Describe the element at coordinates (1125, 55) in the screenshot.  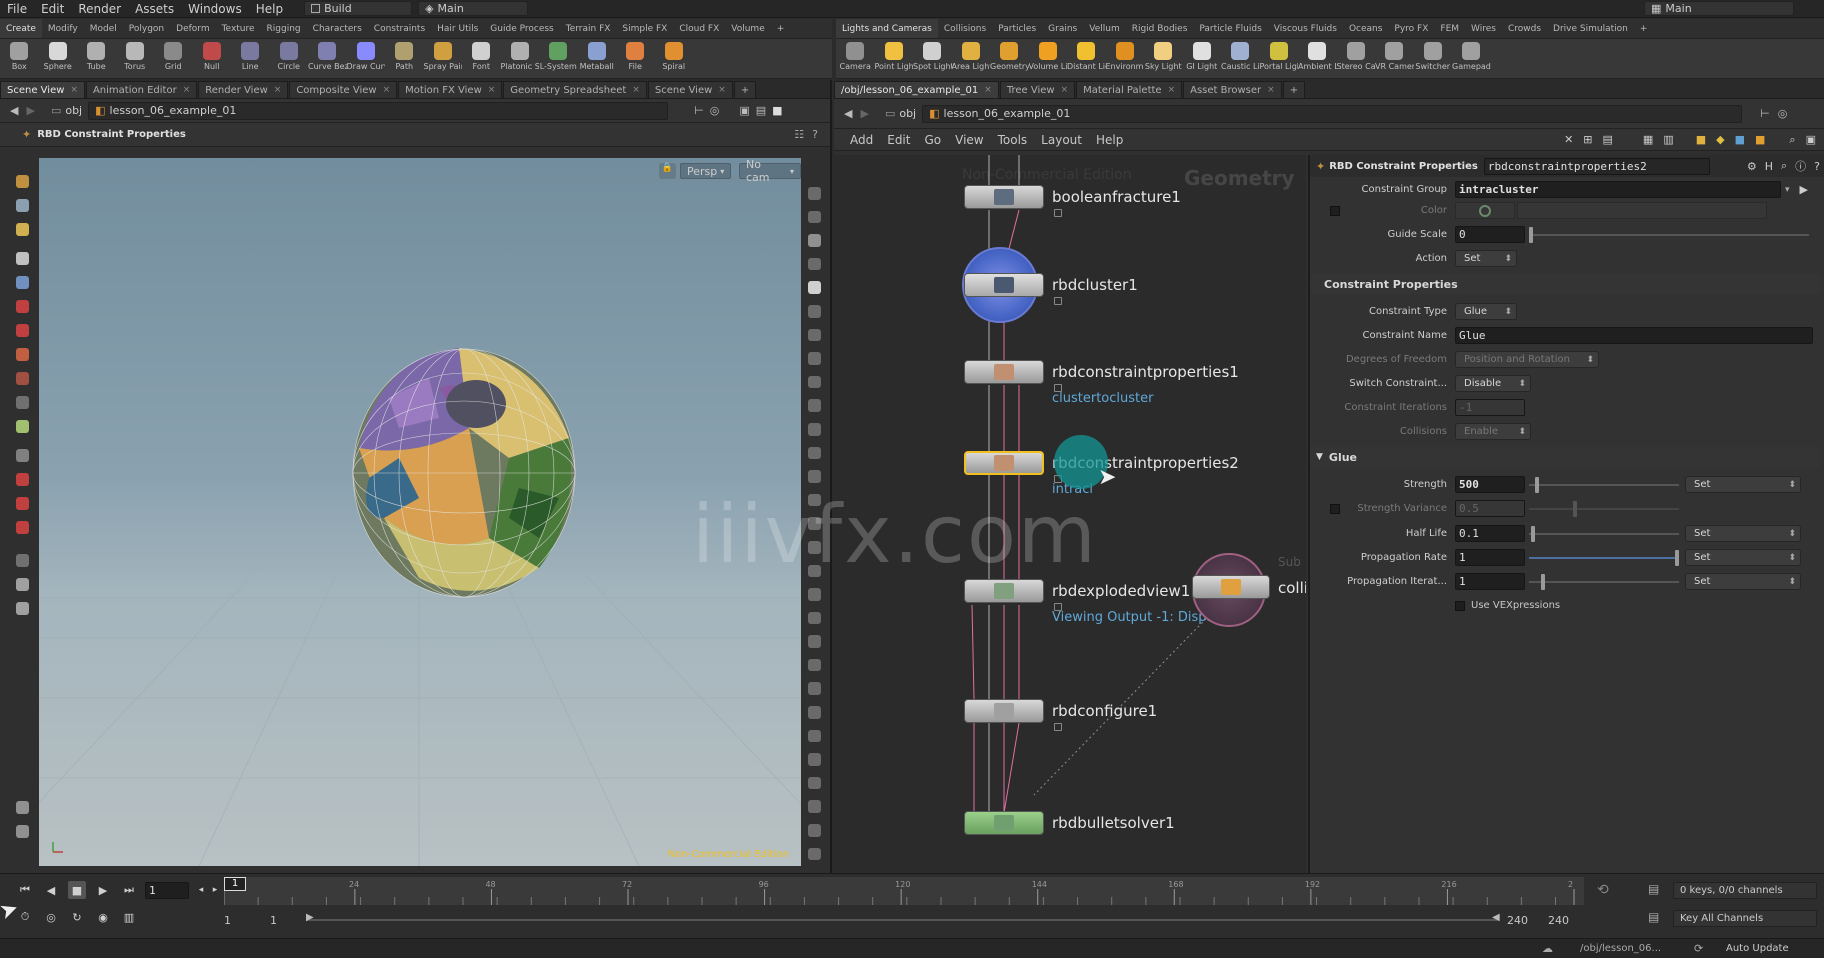
I see `shelf-tool-environment-light: Environment Light` at that location.